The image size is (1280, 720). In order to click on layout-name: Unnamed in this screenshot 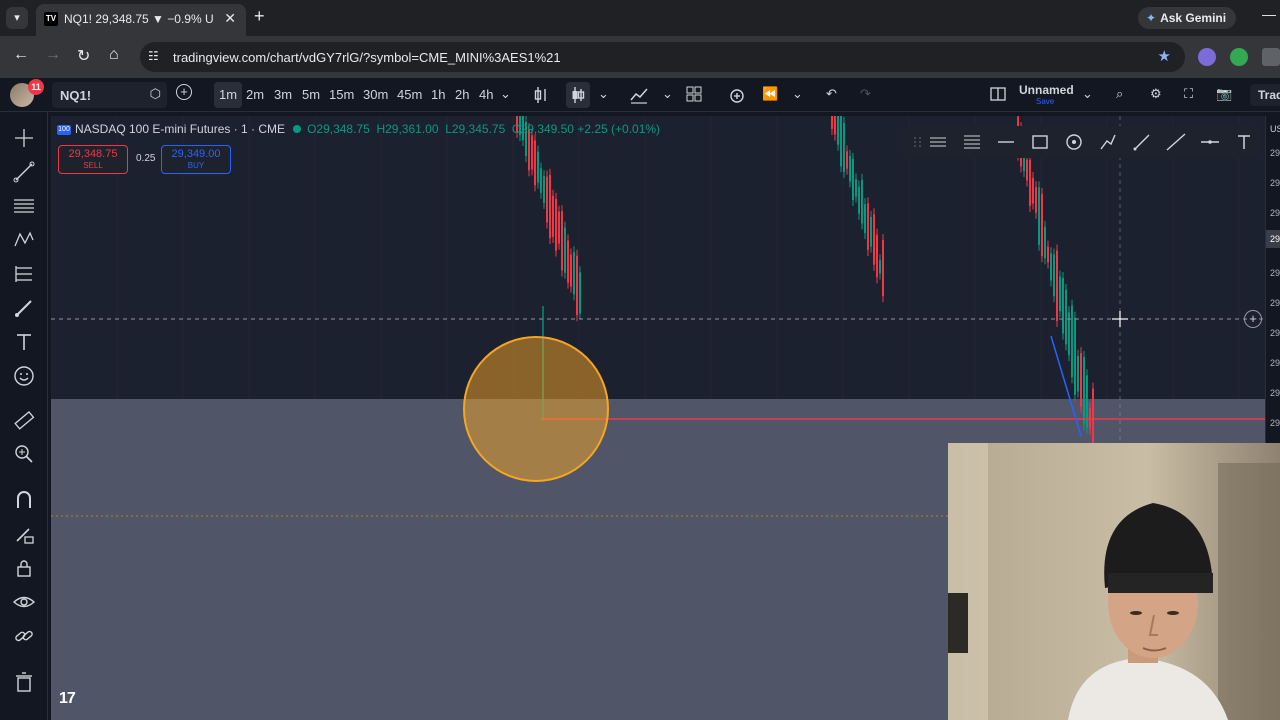, I will do `click(1046, 90)`.